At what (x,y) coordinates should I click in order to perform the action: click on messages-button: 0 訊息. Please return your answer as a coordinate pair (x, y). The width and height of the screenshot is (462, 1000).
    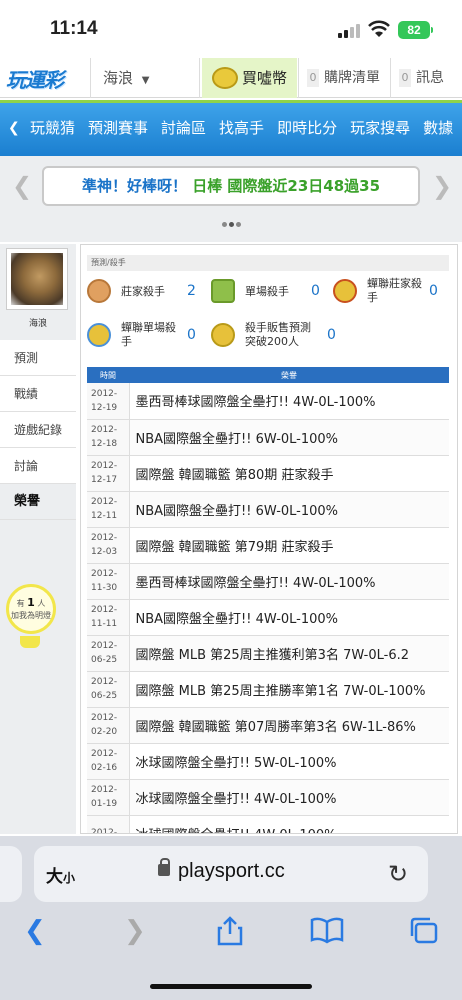
    Looking at the image, I should click on (426, 78).